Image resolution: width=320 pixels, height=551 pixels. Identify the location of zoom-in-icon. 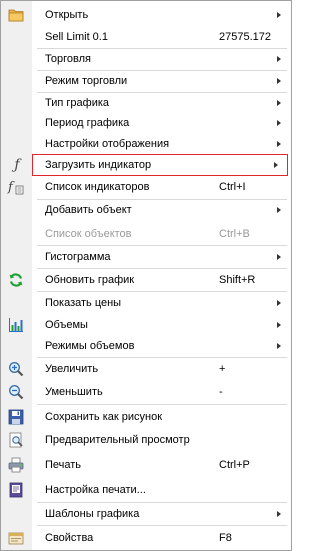
(16, 369).